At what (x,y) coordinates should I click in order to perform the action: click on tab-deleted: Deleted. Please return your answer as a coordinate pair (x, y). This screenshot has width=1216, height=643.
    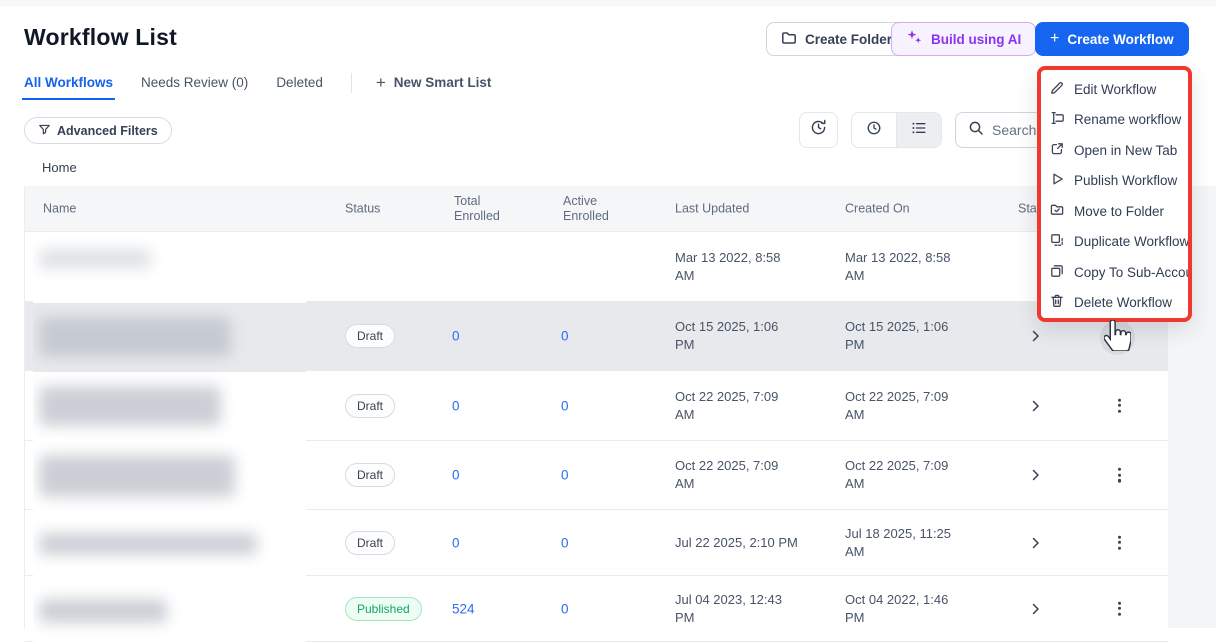
    Looking at the image, I should click on (299, 87).